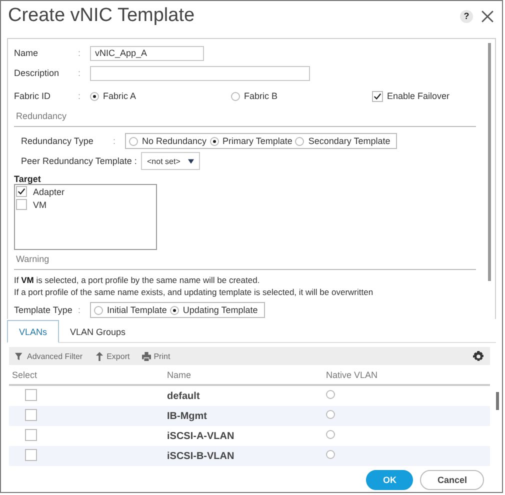  I want to click on help-button: ?, so click(466, 16).